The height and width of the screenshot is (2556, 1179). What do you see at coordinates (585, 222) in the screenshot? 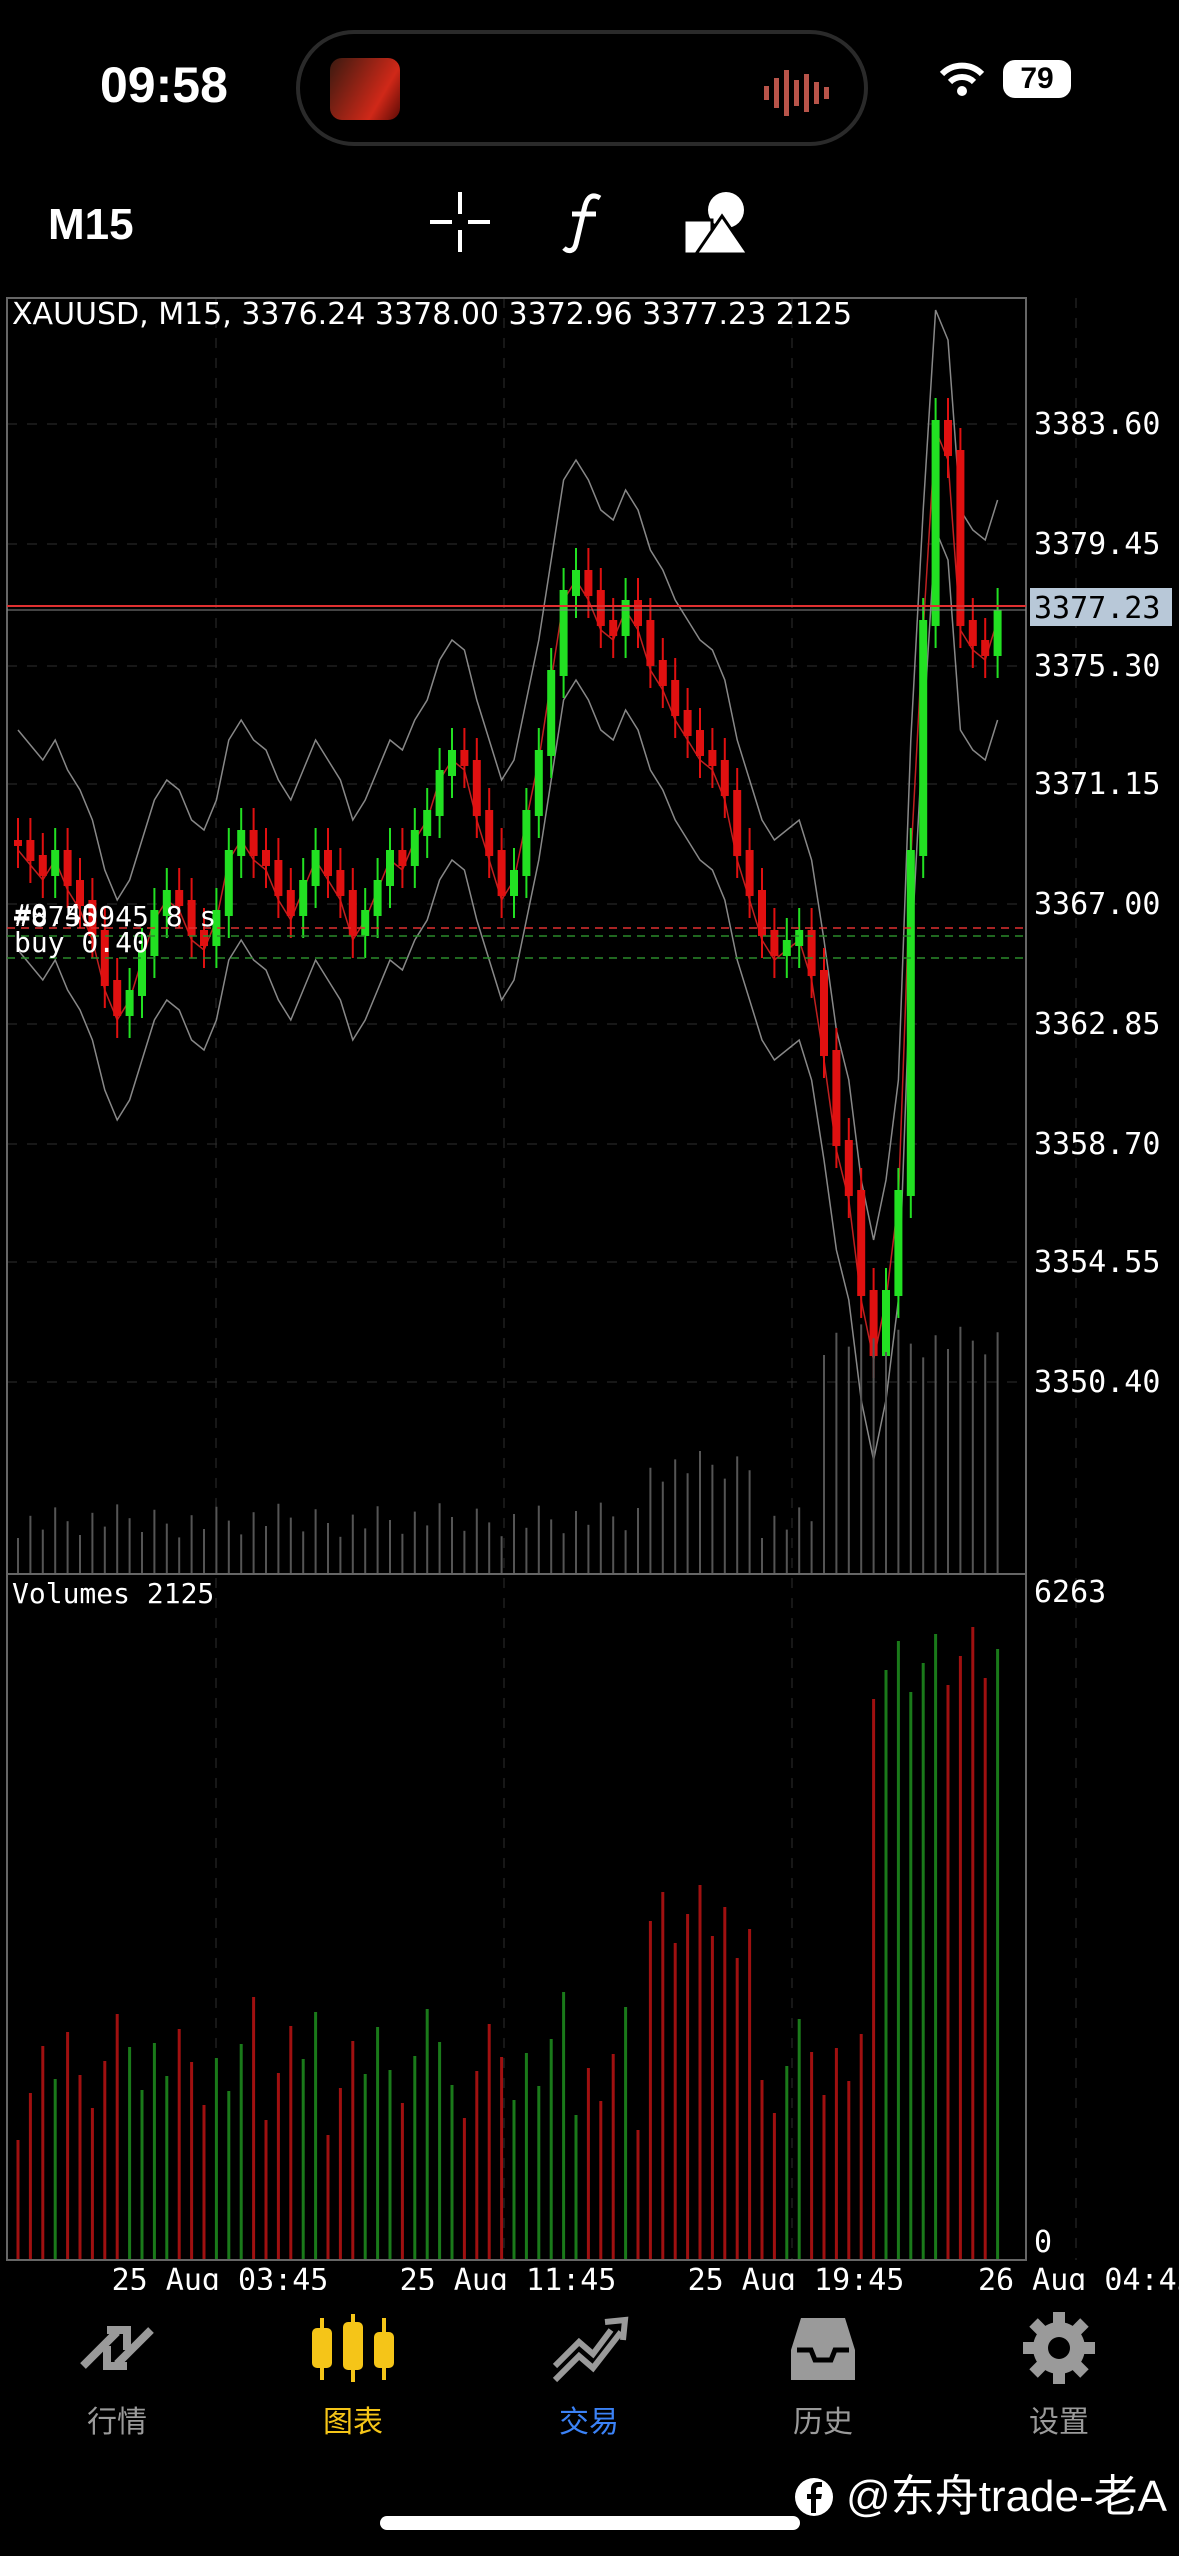
I see `function-icon` at bounding box center [585, 222].